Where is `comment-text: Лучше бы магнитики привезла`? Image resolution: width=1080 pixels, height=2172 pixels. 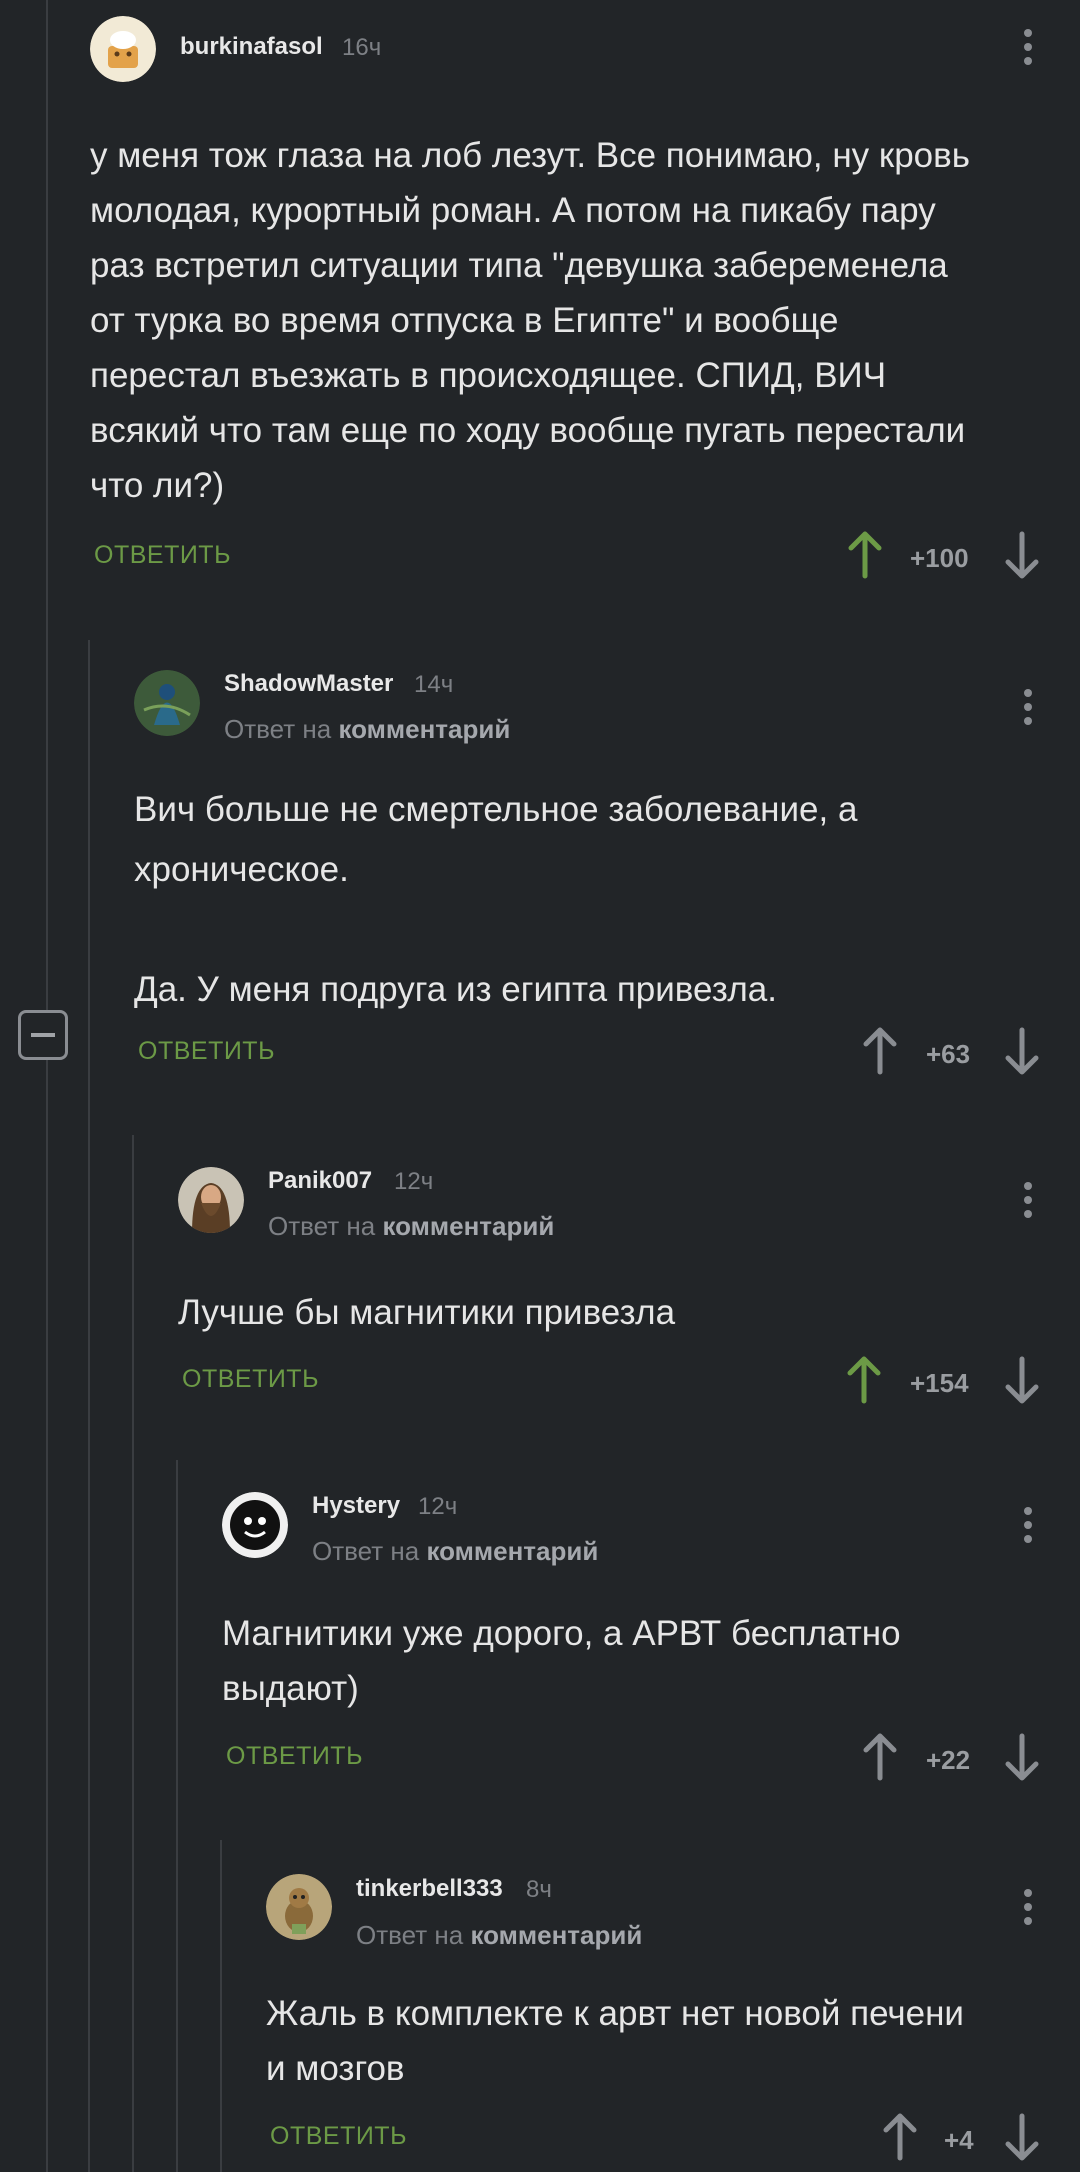 comment-text: Лучше бы магнитики привезла is located at coordinates (427, 1312).